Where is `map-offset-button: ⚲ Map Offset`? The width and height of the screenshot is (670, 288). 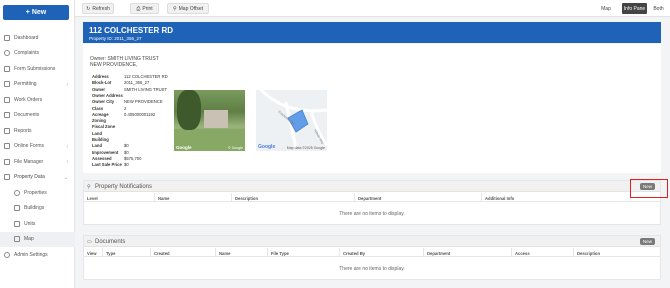
map-offset-button: ⚲ Map Offset is located at coordinates (188, 8).